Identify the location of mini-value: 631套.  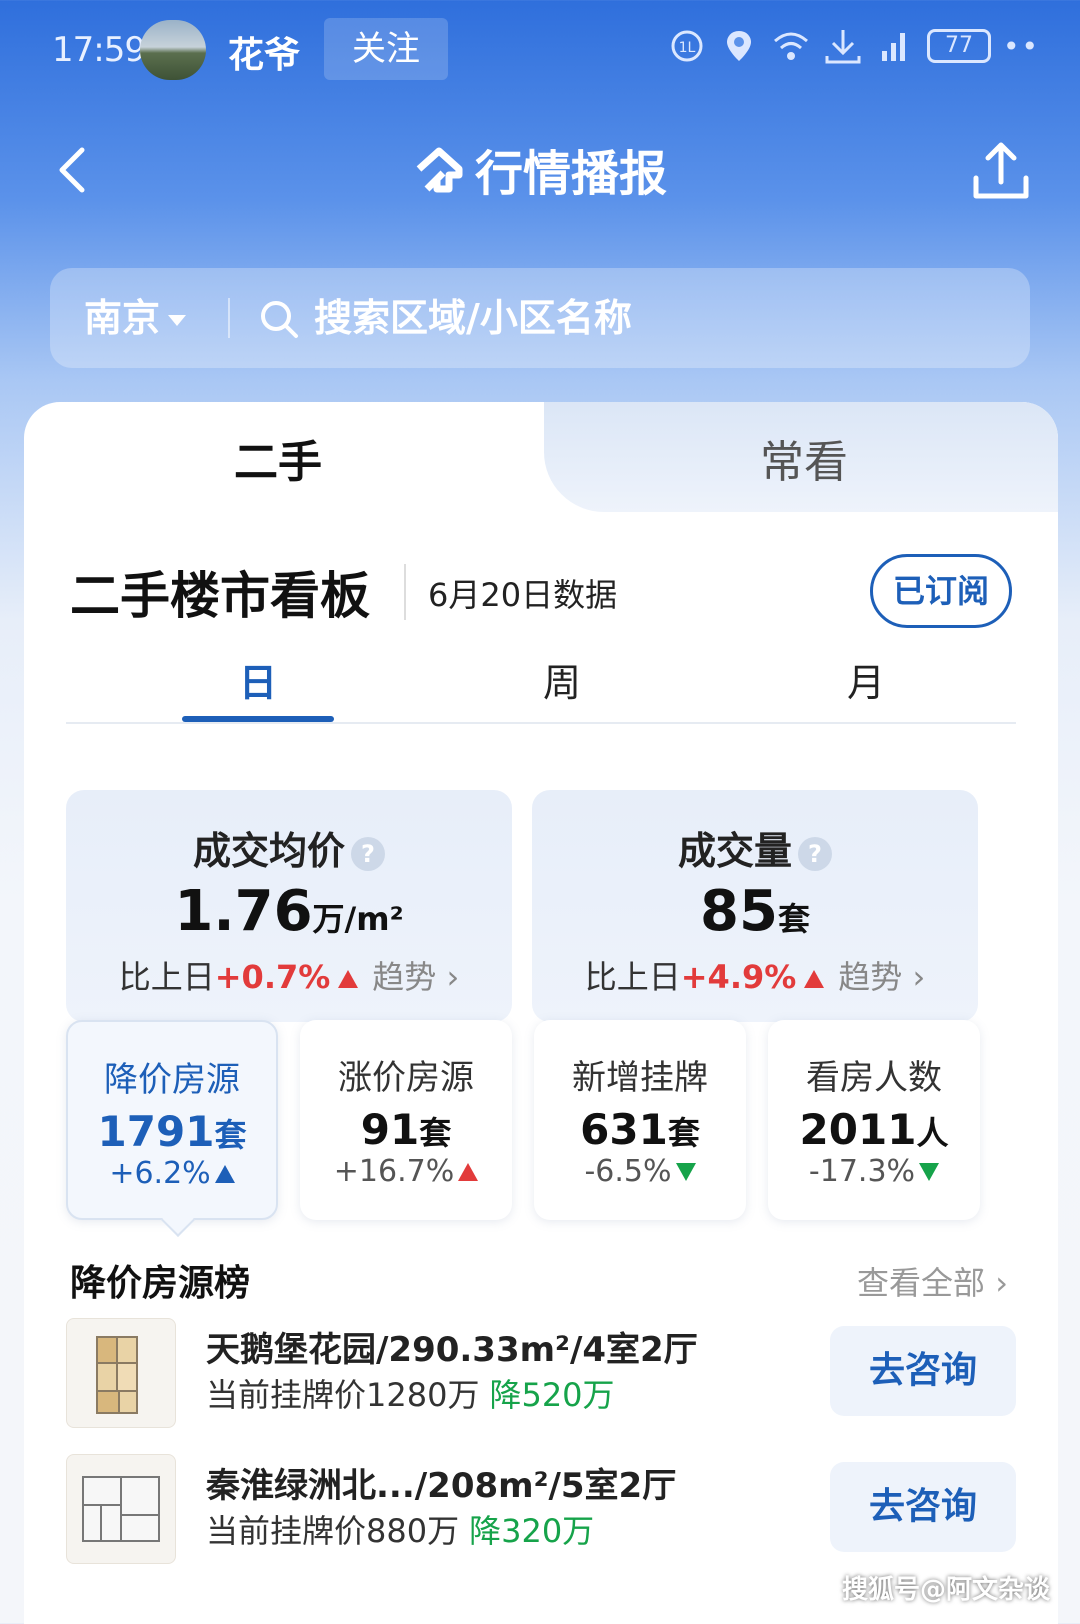
(640, 1129).